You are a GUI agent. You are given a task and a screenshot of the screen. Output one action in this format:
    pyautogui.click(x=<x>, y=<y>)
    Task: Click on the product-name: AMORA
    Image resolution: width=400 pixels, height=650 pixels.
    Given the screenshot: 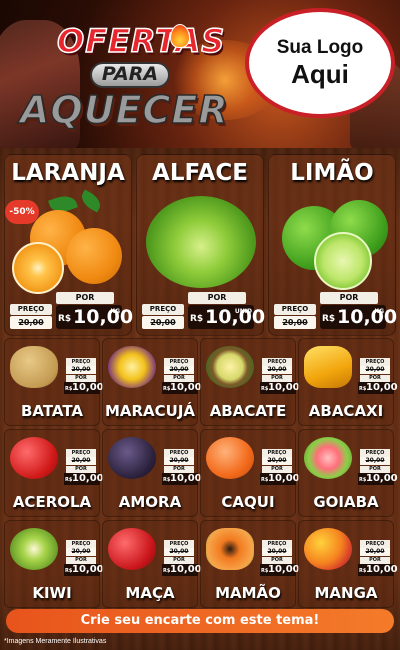 What is the action you would take?
    pyautogui.click(x=150, y=502)
    